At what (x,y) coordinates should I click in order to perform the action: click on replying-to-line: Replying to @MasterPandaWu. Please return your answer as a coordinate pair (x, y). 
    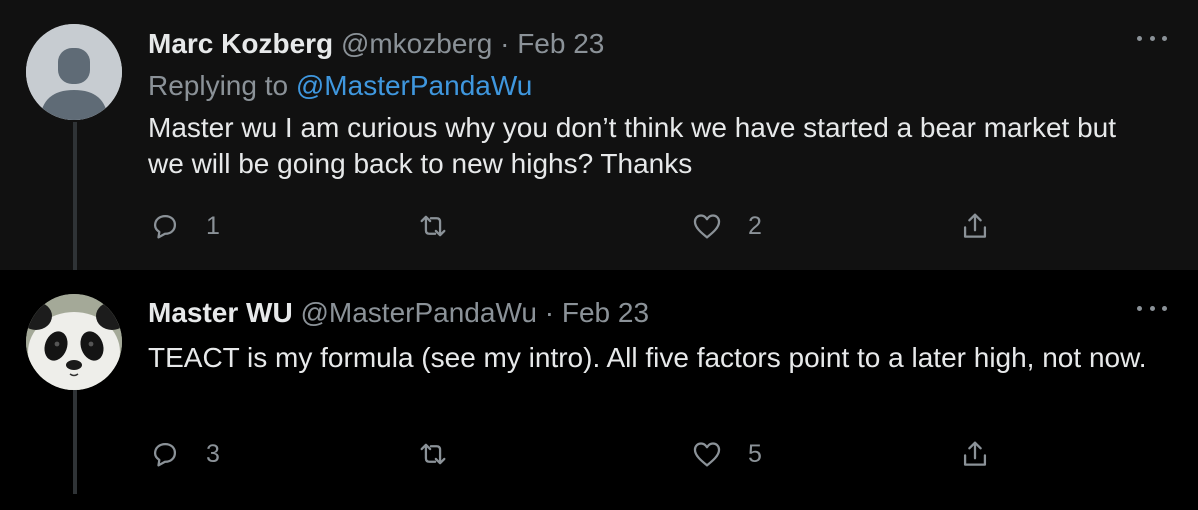
    Looking at the image, I should click on (340, 86).